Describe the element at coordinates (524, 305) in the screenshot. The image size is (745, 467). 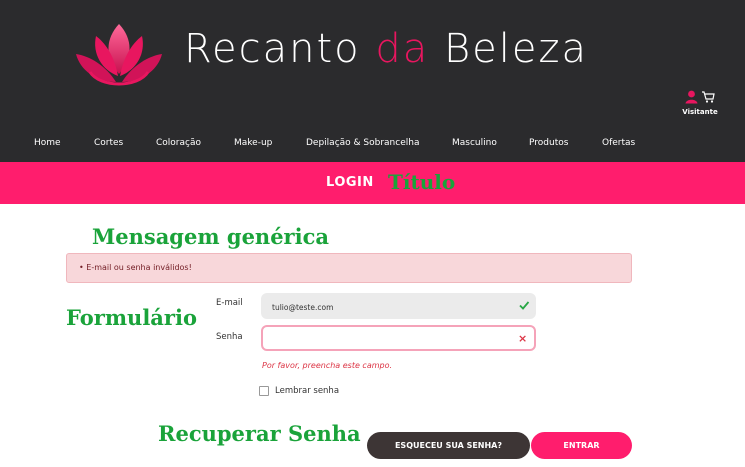
I see `check-icon` at that location.